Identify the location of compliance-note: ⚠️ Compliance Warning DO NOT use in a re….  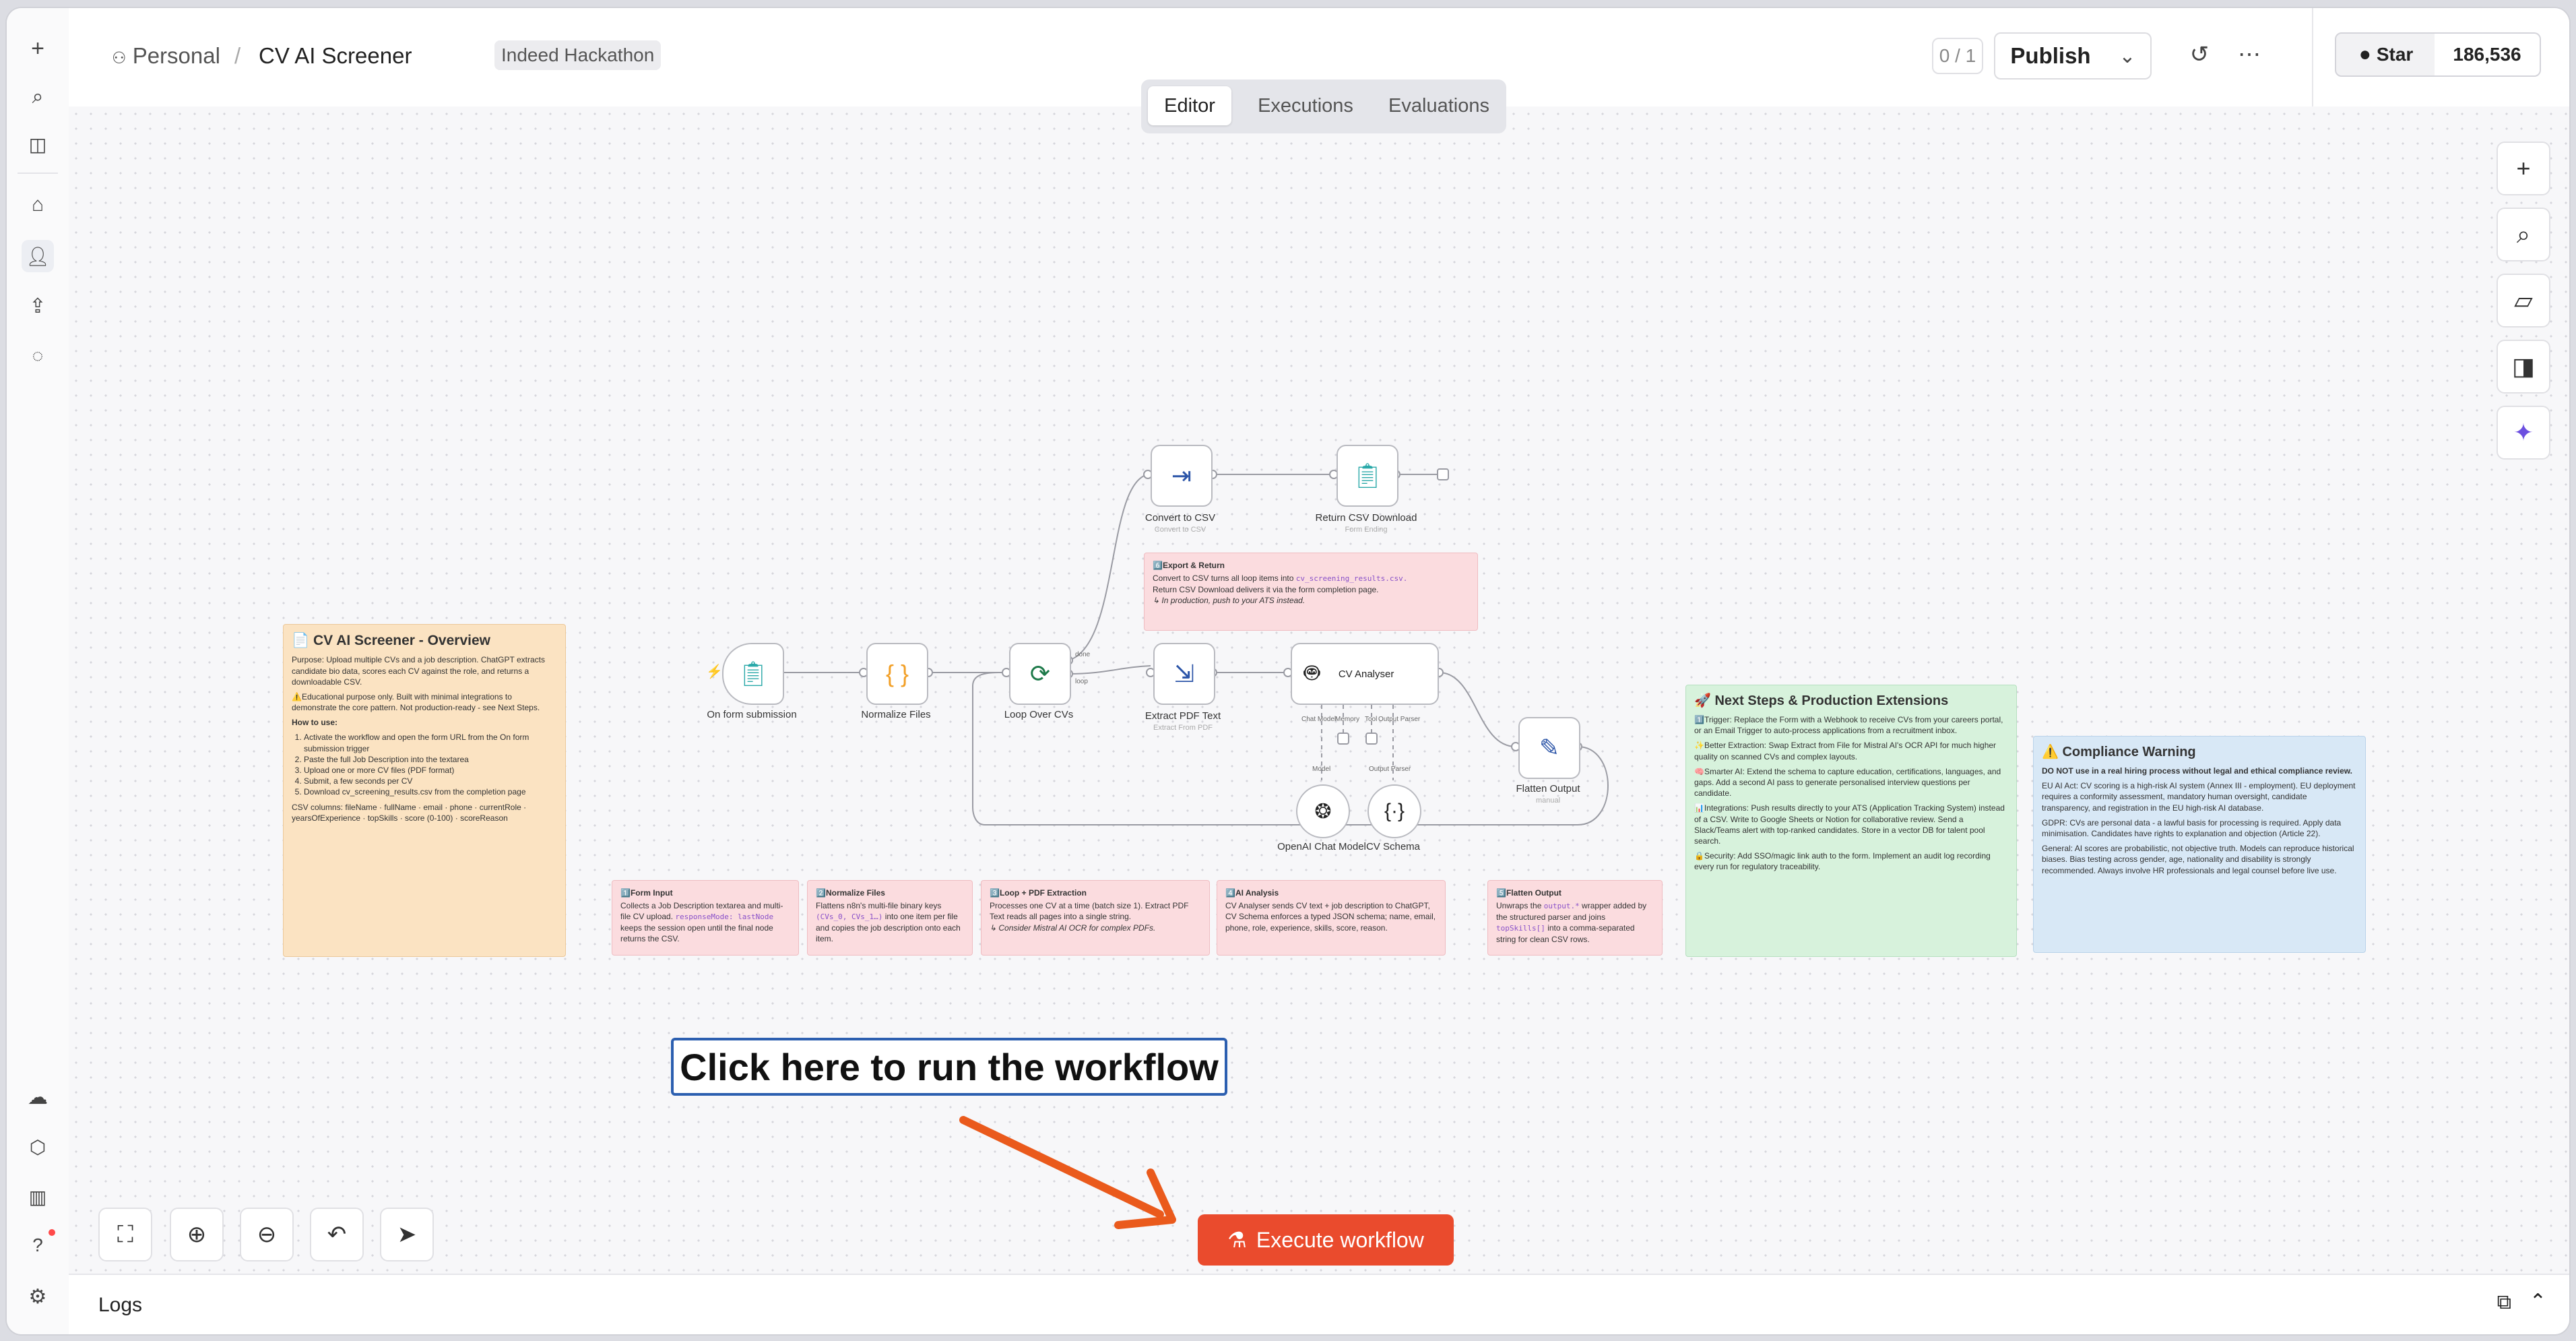
(2200, 844).